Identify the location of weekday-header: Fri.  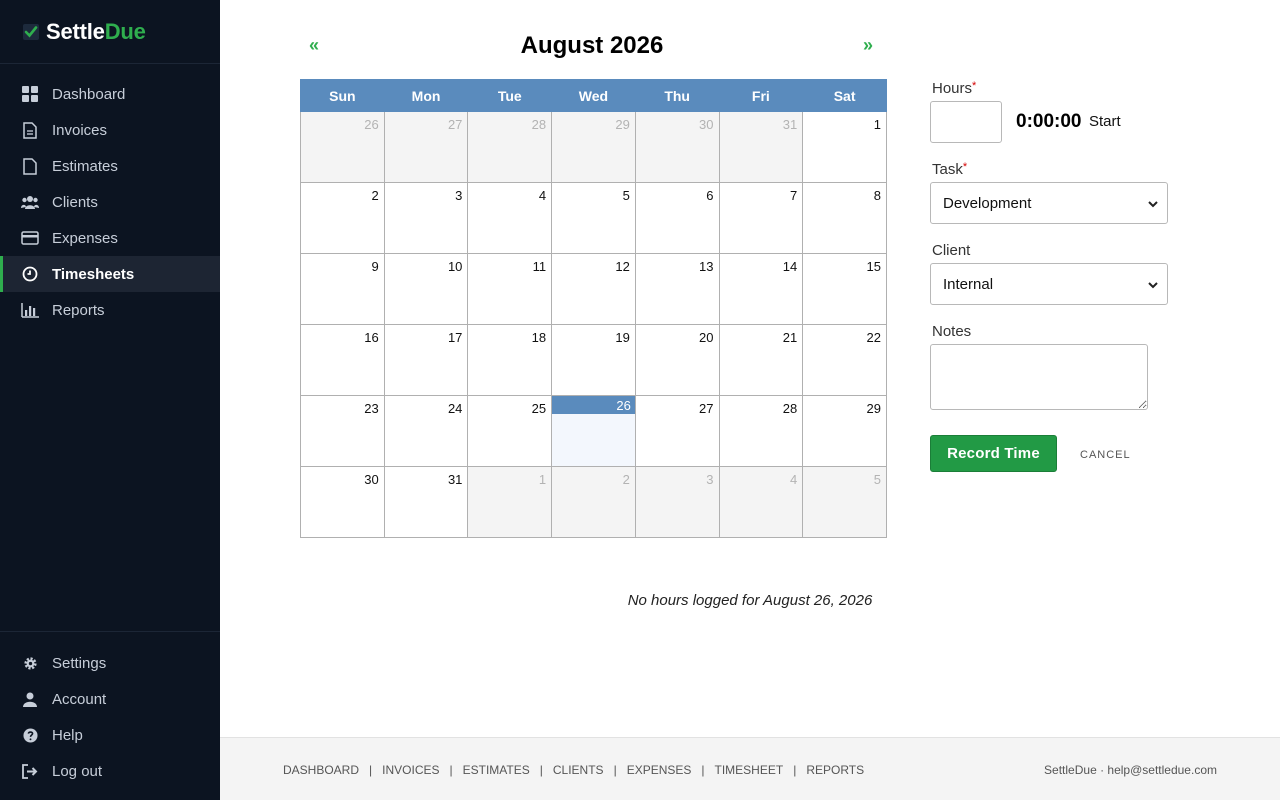
(761, 95).